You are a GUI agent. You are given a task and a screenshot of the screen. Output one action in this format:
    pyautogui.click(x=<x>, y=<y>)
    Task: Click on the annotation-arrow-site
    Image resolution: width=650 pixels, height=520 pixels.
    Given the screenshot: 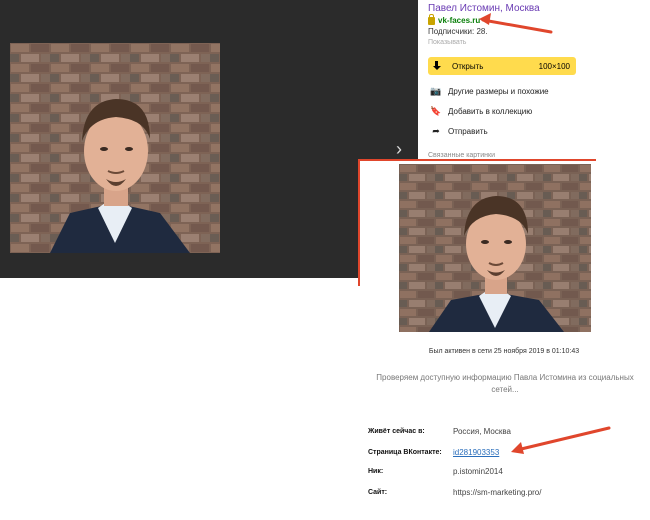 What is the action you would take?
    pyautogui.click(x=516, y=23)
    